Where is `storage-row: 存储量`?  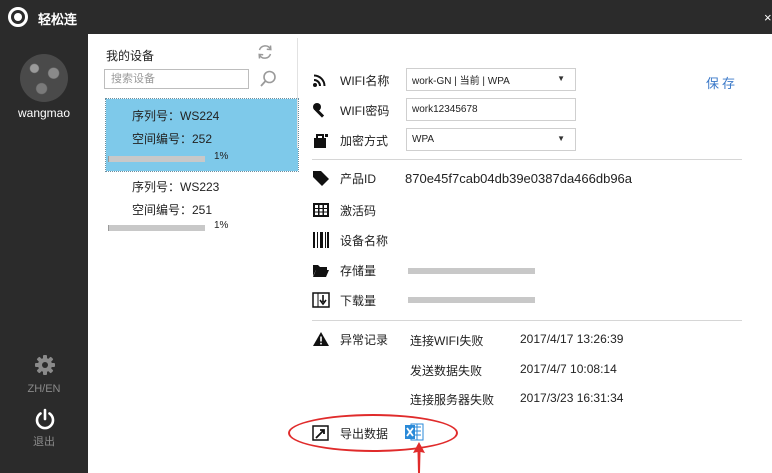
storage-row: 存储量 is located at coordinates (344, 270).